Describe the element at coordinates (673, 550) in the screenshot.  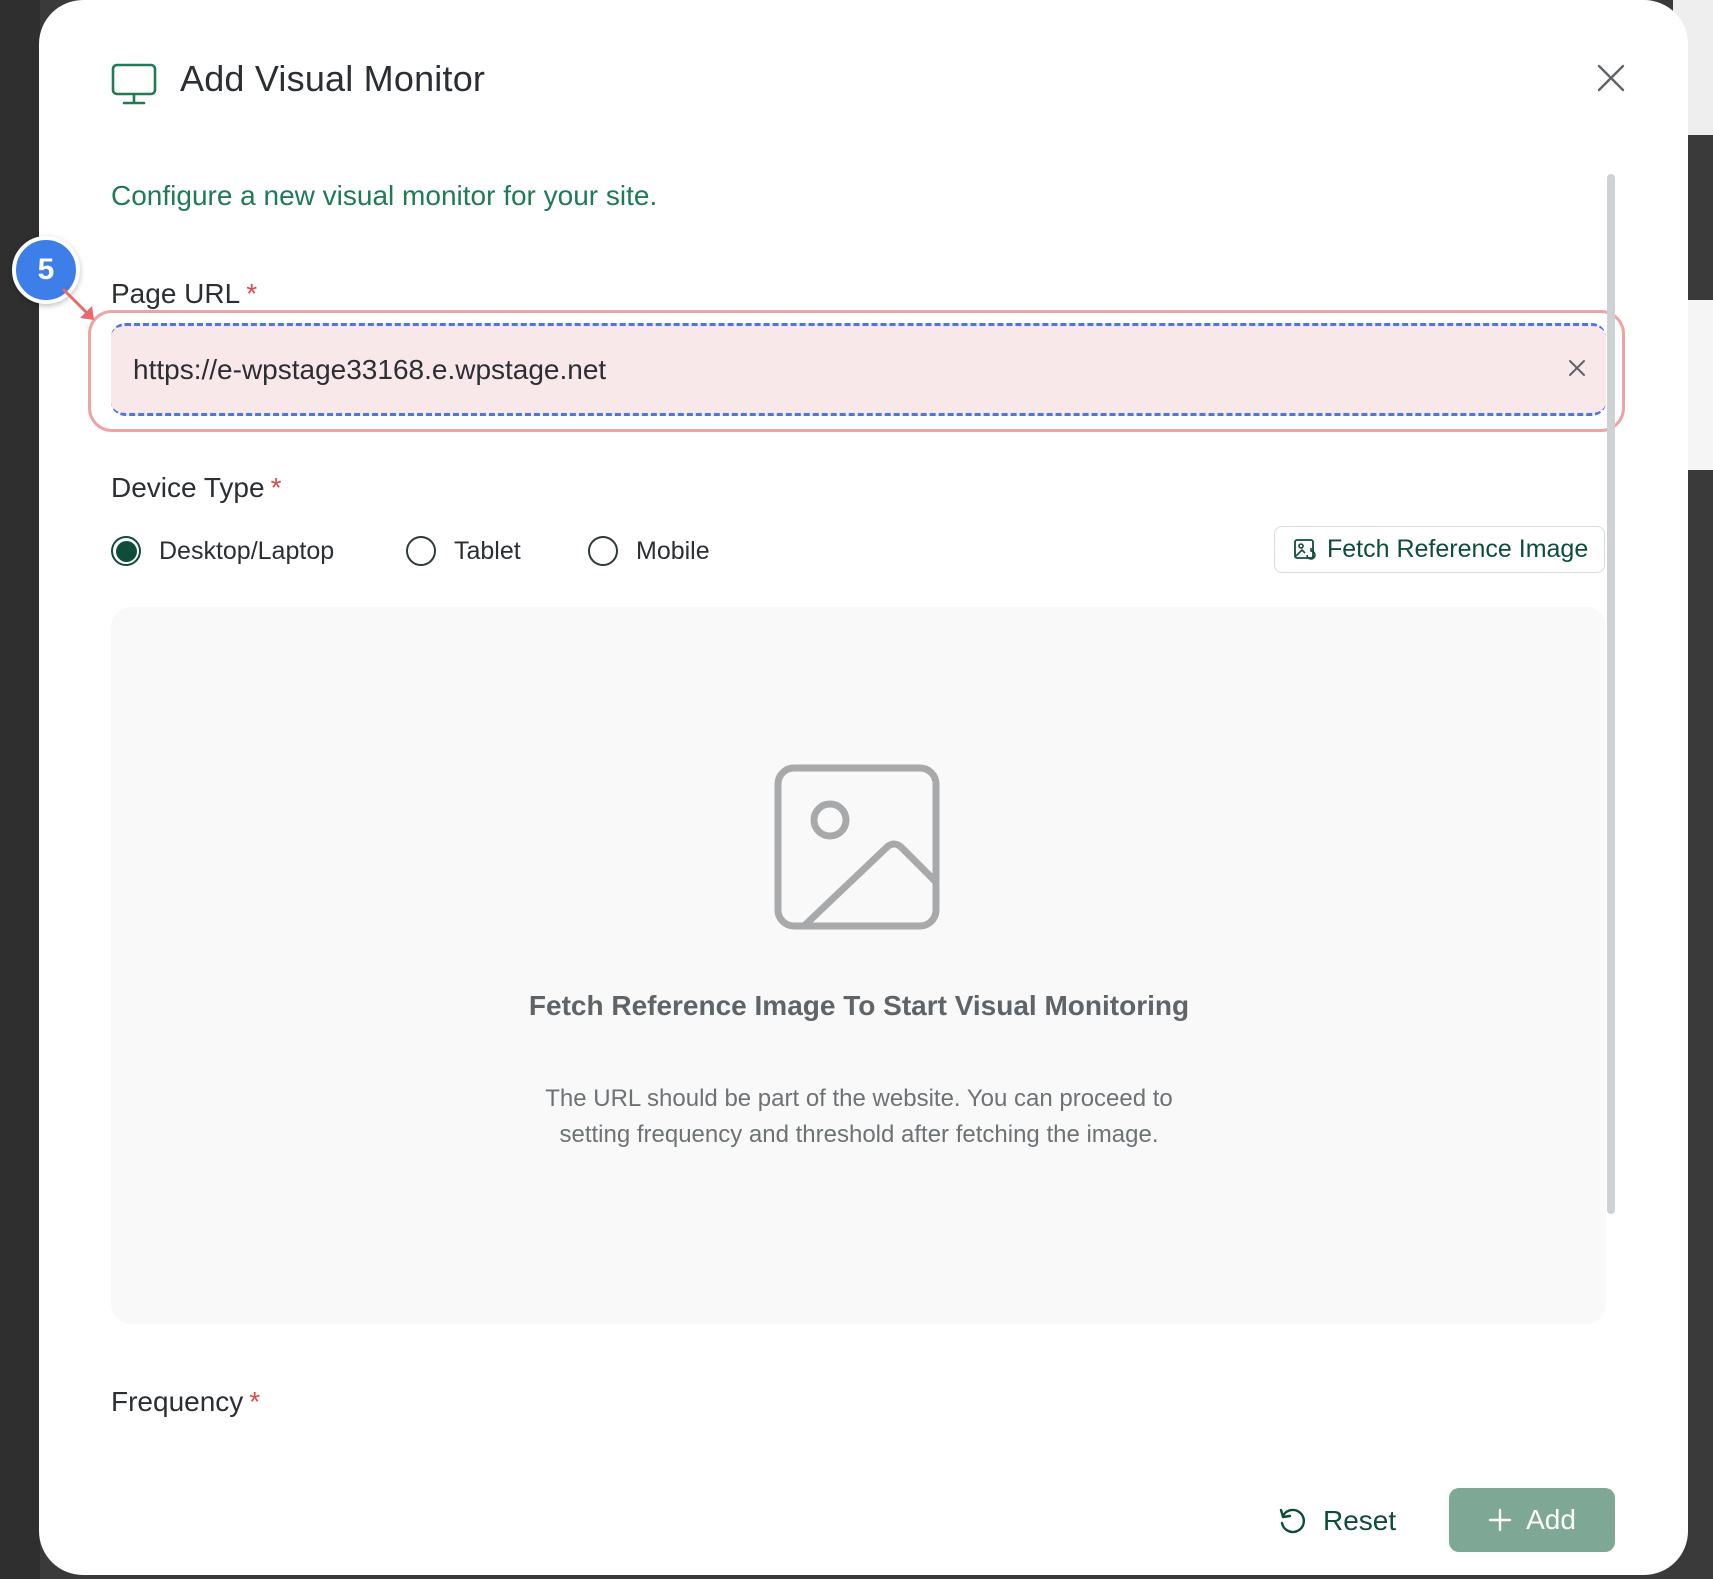
I see `radio-label: Mobile` at that location.